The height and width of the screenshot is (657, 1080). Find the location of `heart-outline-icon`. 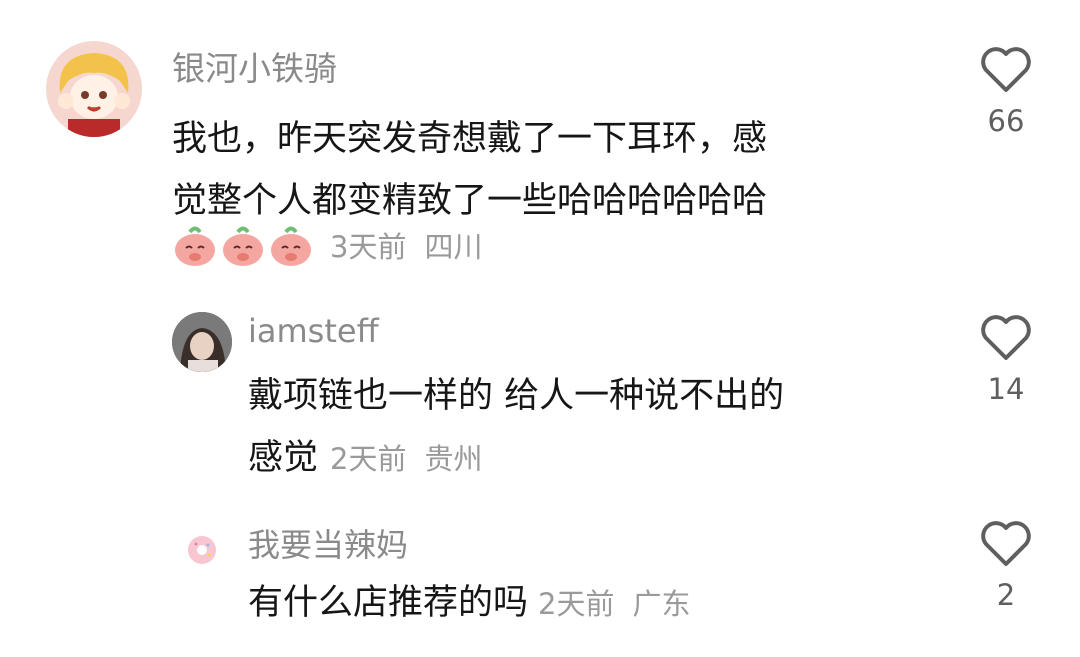

heart-outline-icon is located at coordinates (1006, 543).